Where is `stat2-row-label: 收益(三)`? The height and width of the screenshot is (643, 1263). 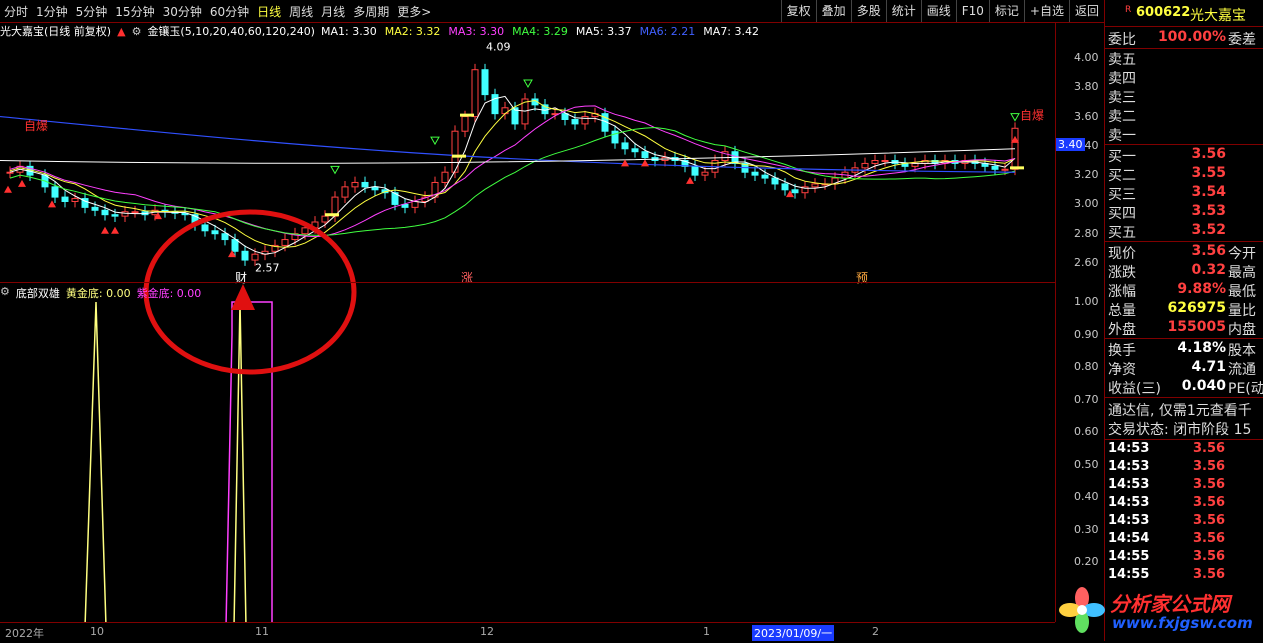
stat2-row-label: 收益(三) is located at coordinates (1134, 389).